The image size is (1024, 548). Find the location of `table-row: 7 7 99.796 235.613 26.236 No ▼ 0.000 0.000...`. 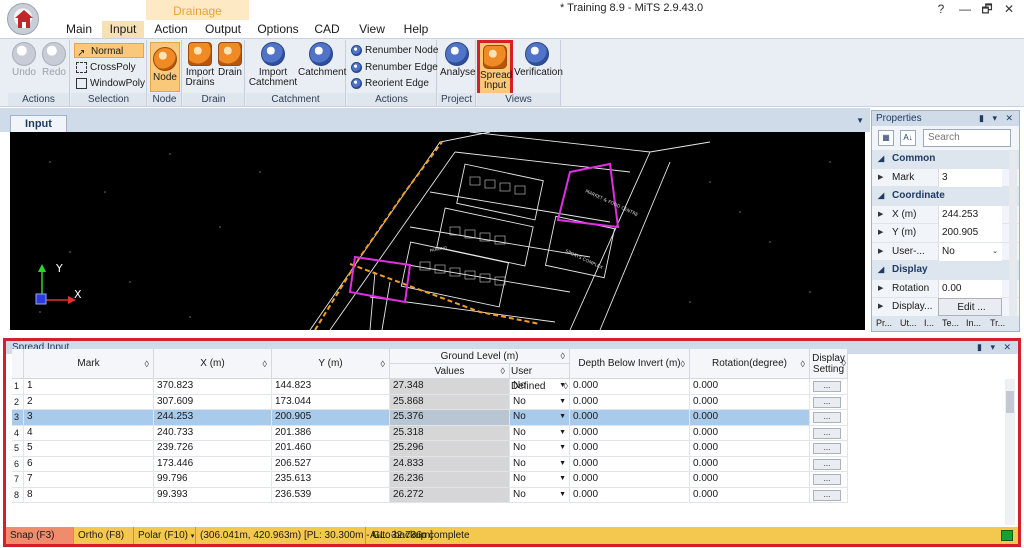

table-row: 7 7 99.796 235.613 26.236 No ▼ 0.000 0.000... is located at coordinates (430, 480).